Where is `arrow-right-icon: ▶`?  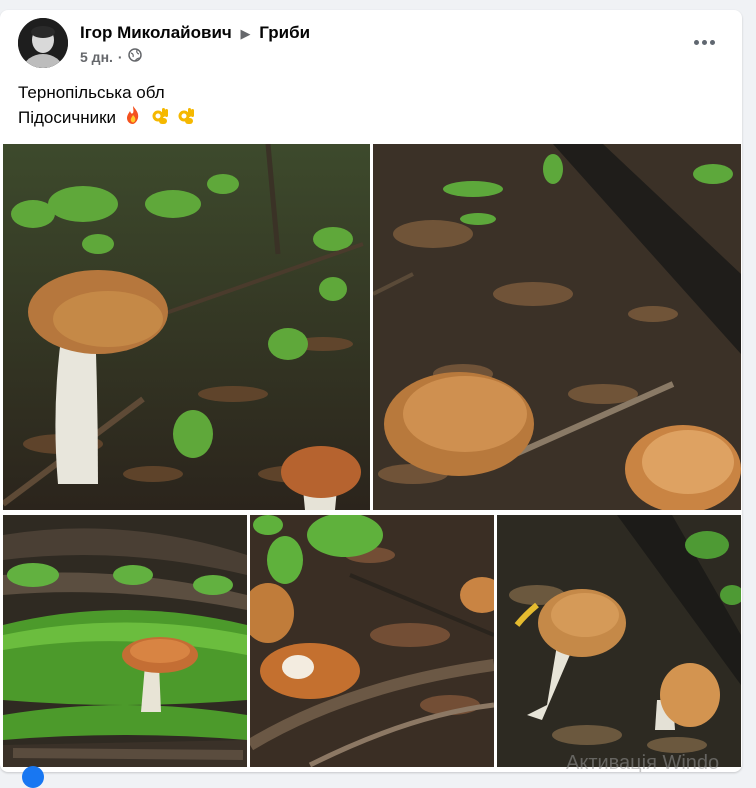
arrow-right-icon: ▶ is located at coordinates (245, 33).